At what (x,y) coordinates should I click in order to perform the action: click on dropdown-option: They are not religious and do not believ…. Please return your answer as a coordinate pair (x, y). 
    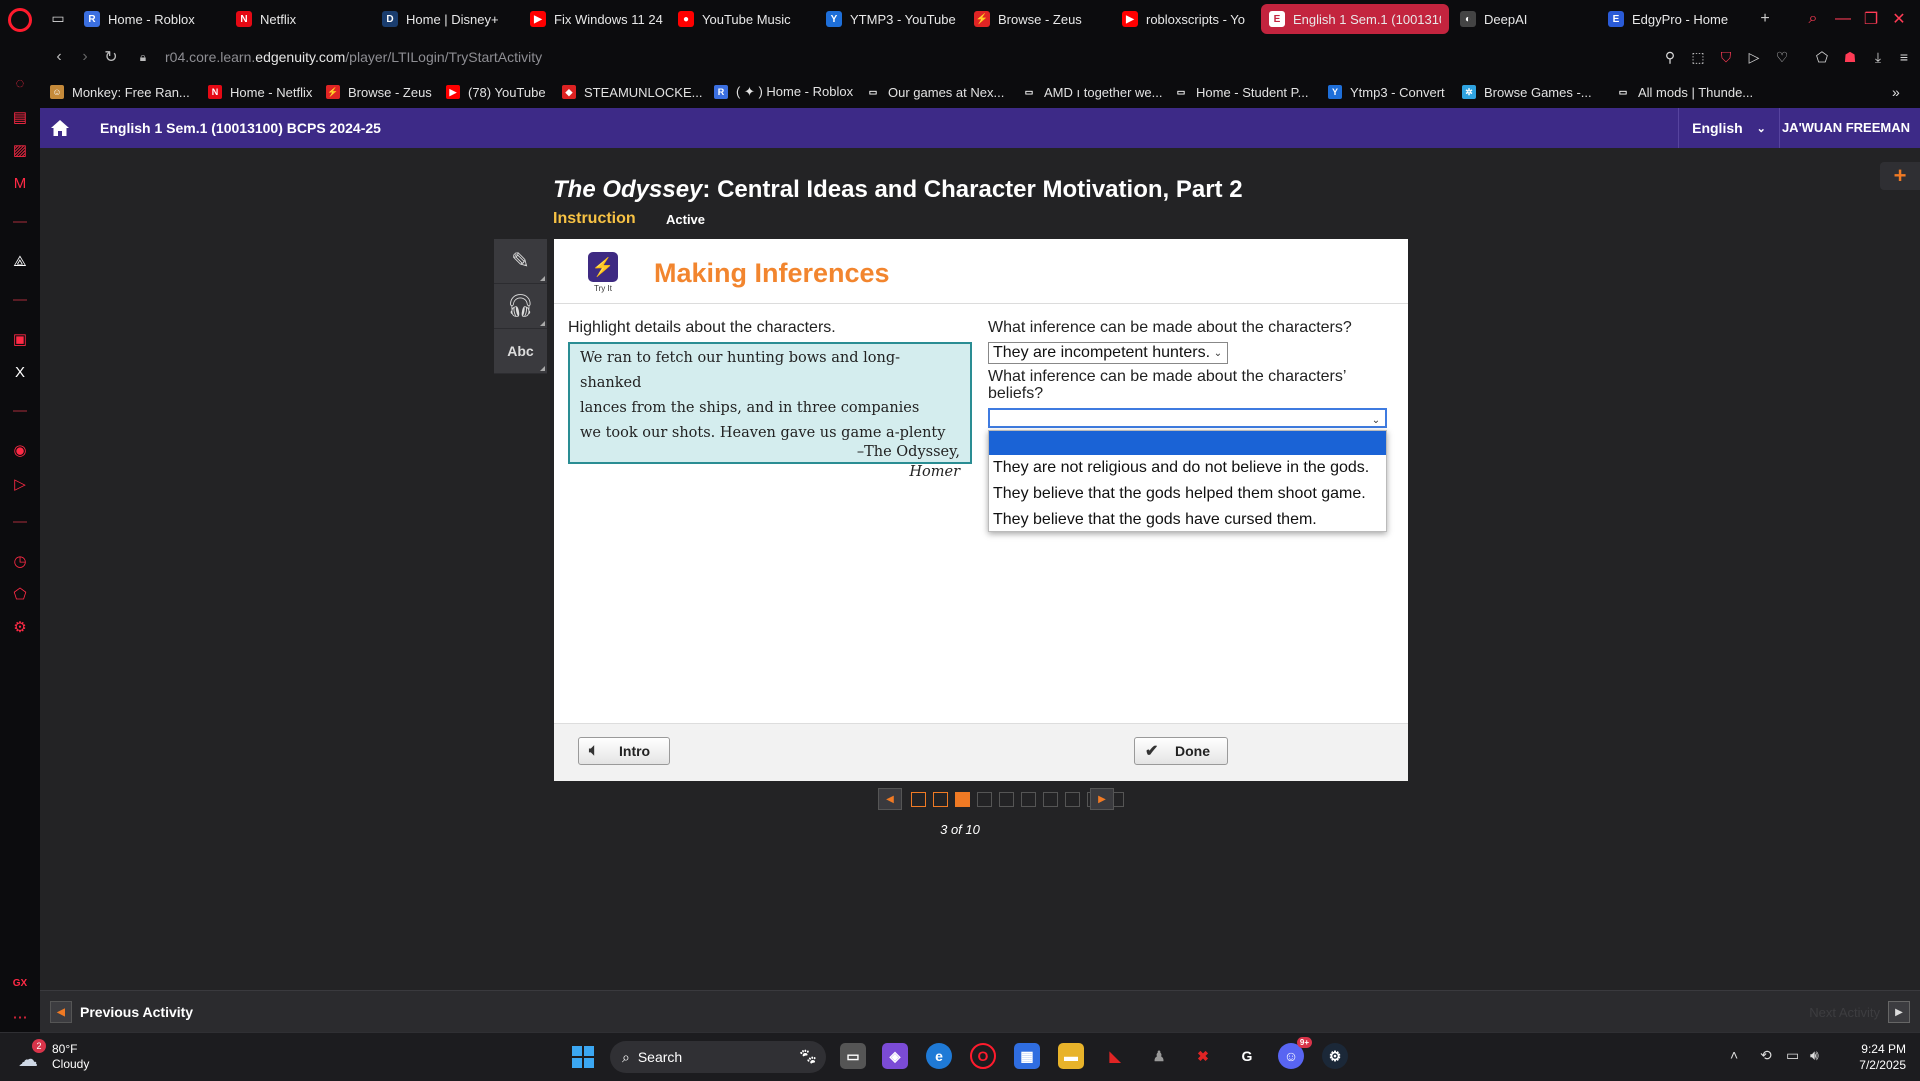
    Looking at the image, I should click on (1187, 468).